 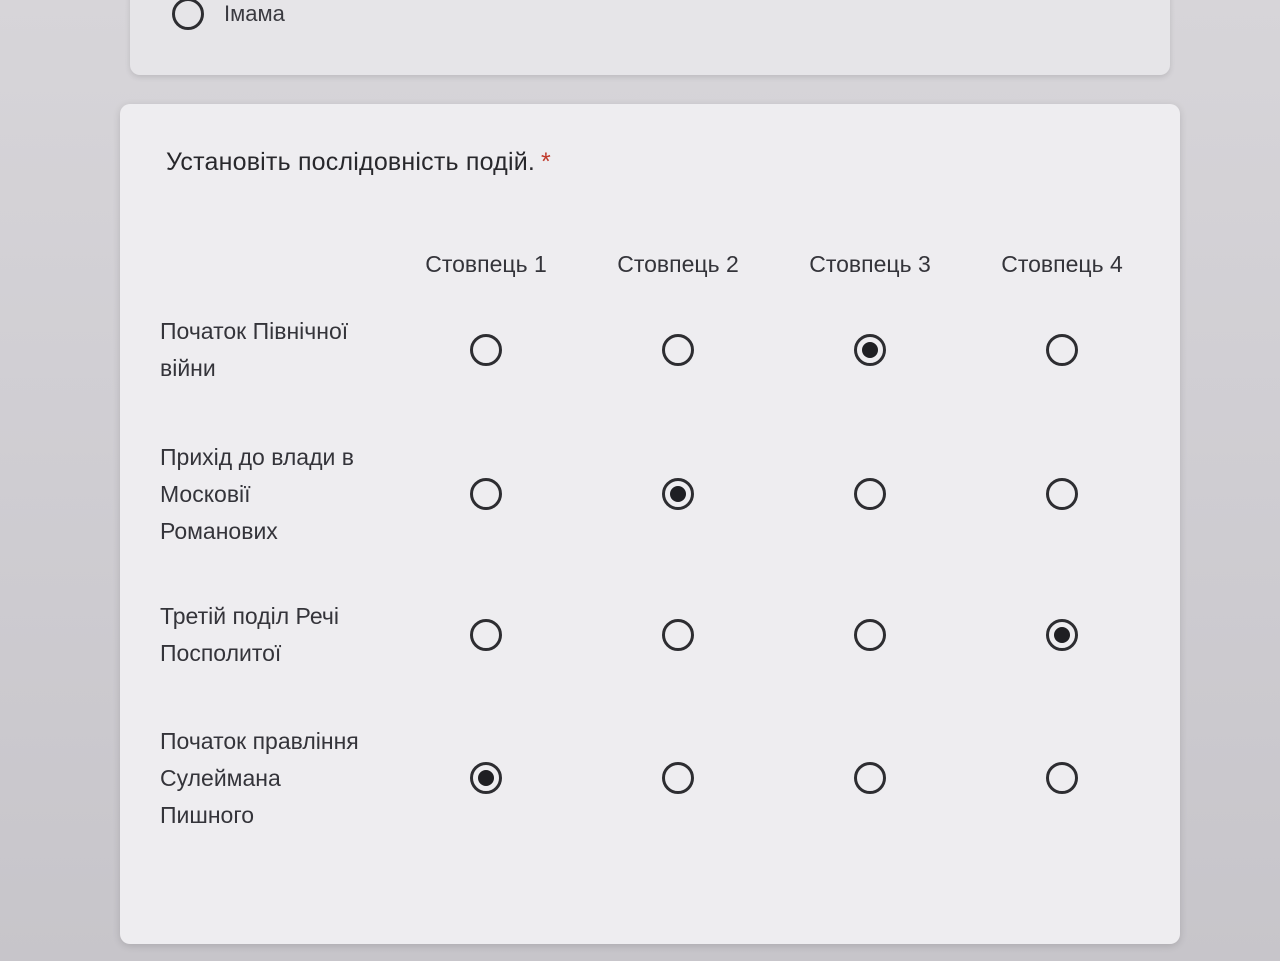 I want to click on required-marker: *, so click(x=546, y=162).